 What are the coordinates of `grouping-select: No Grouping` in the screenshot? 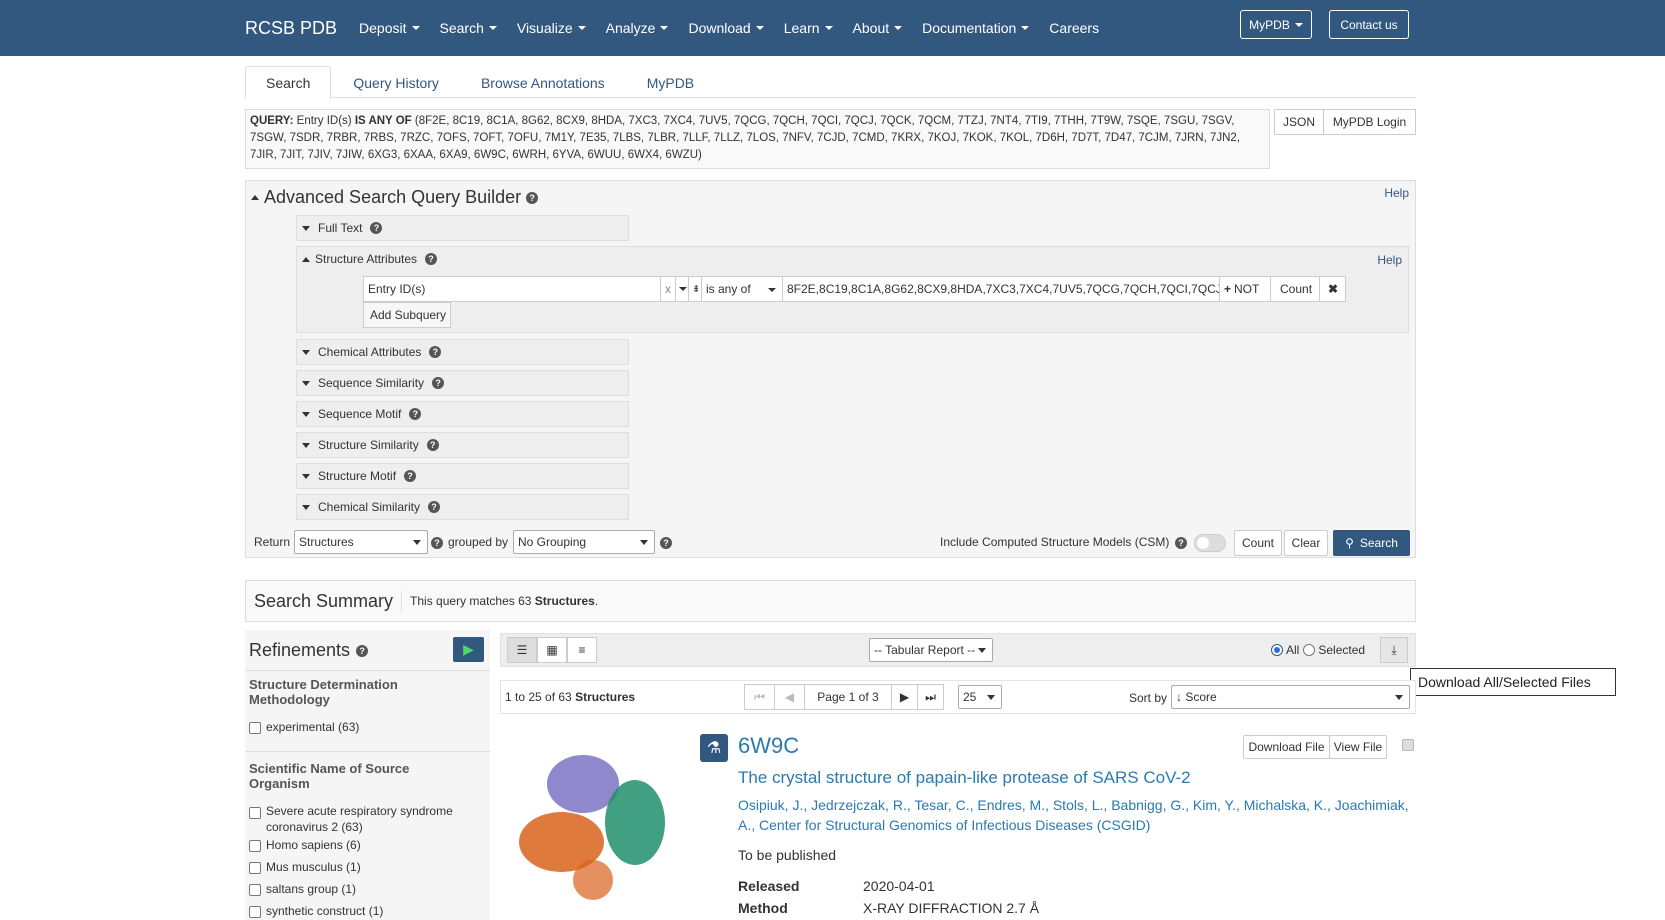 It's located at (584, 542).